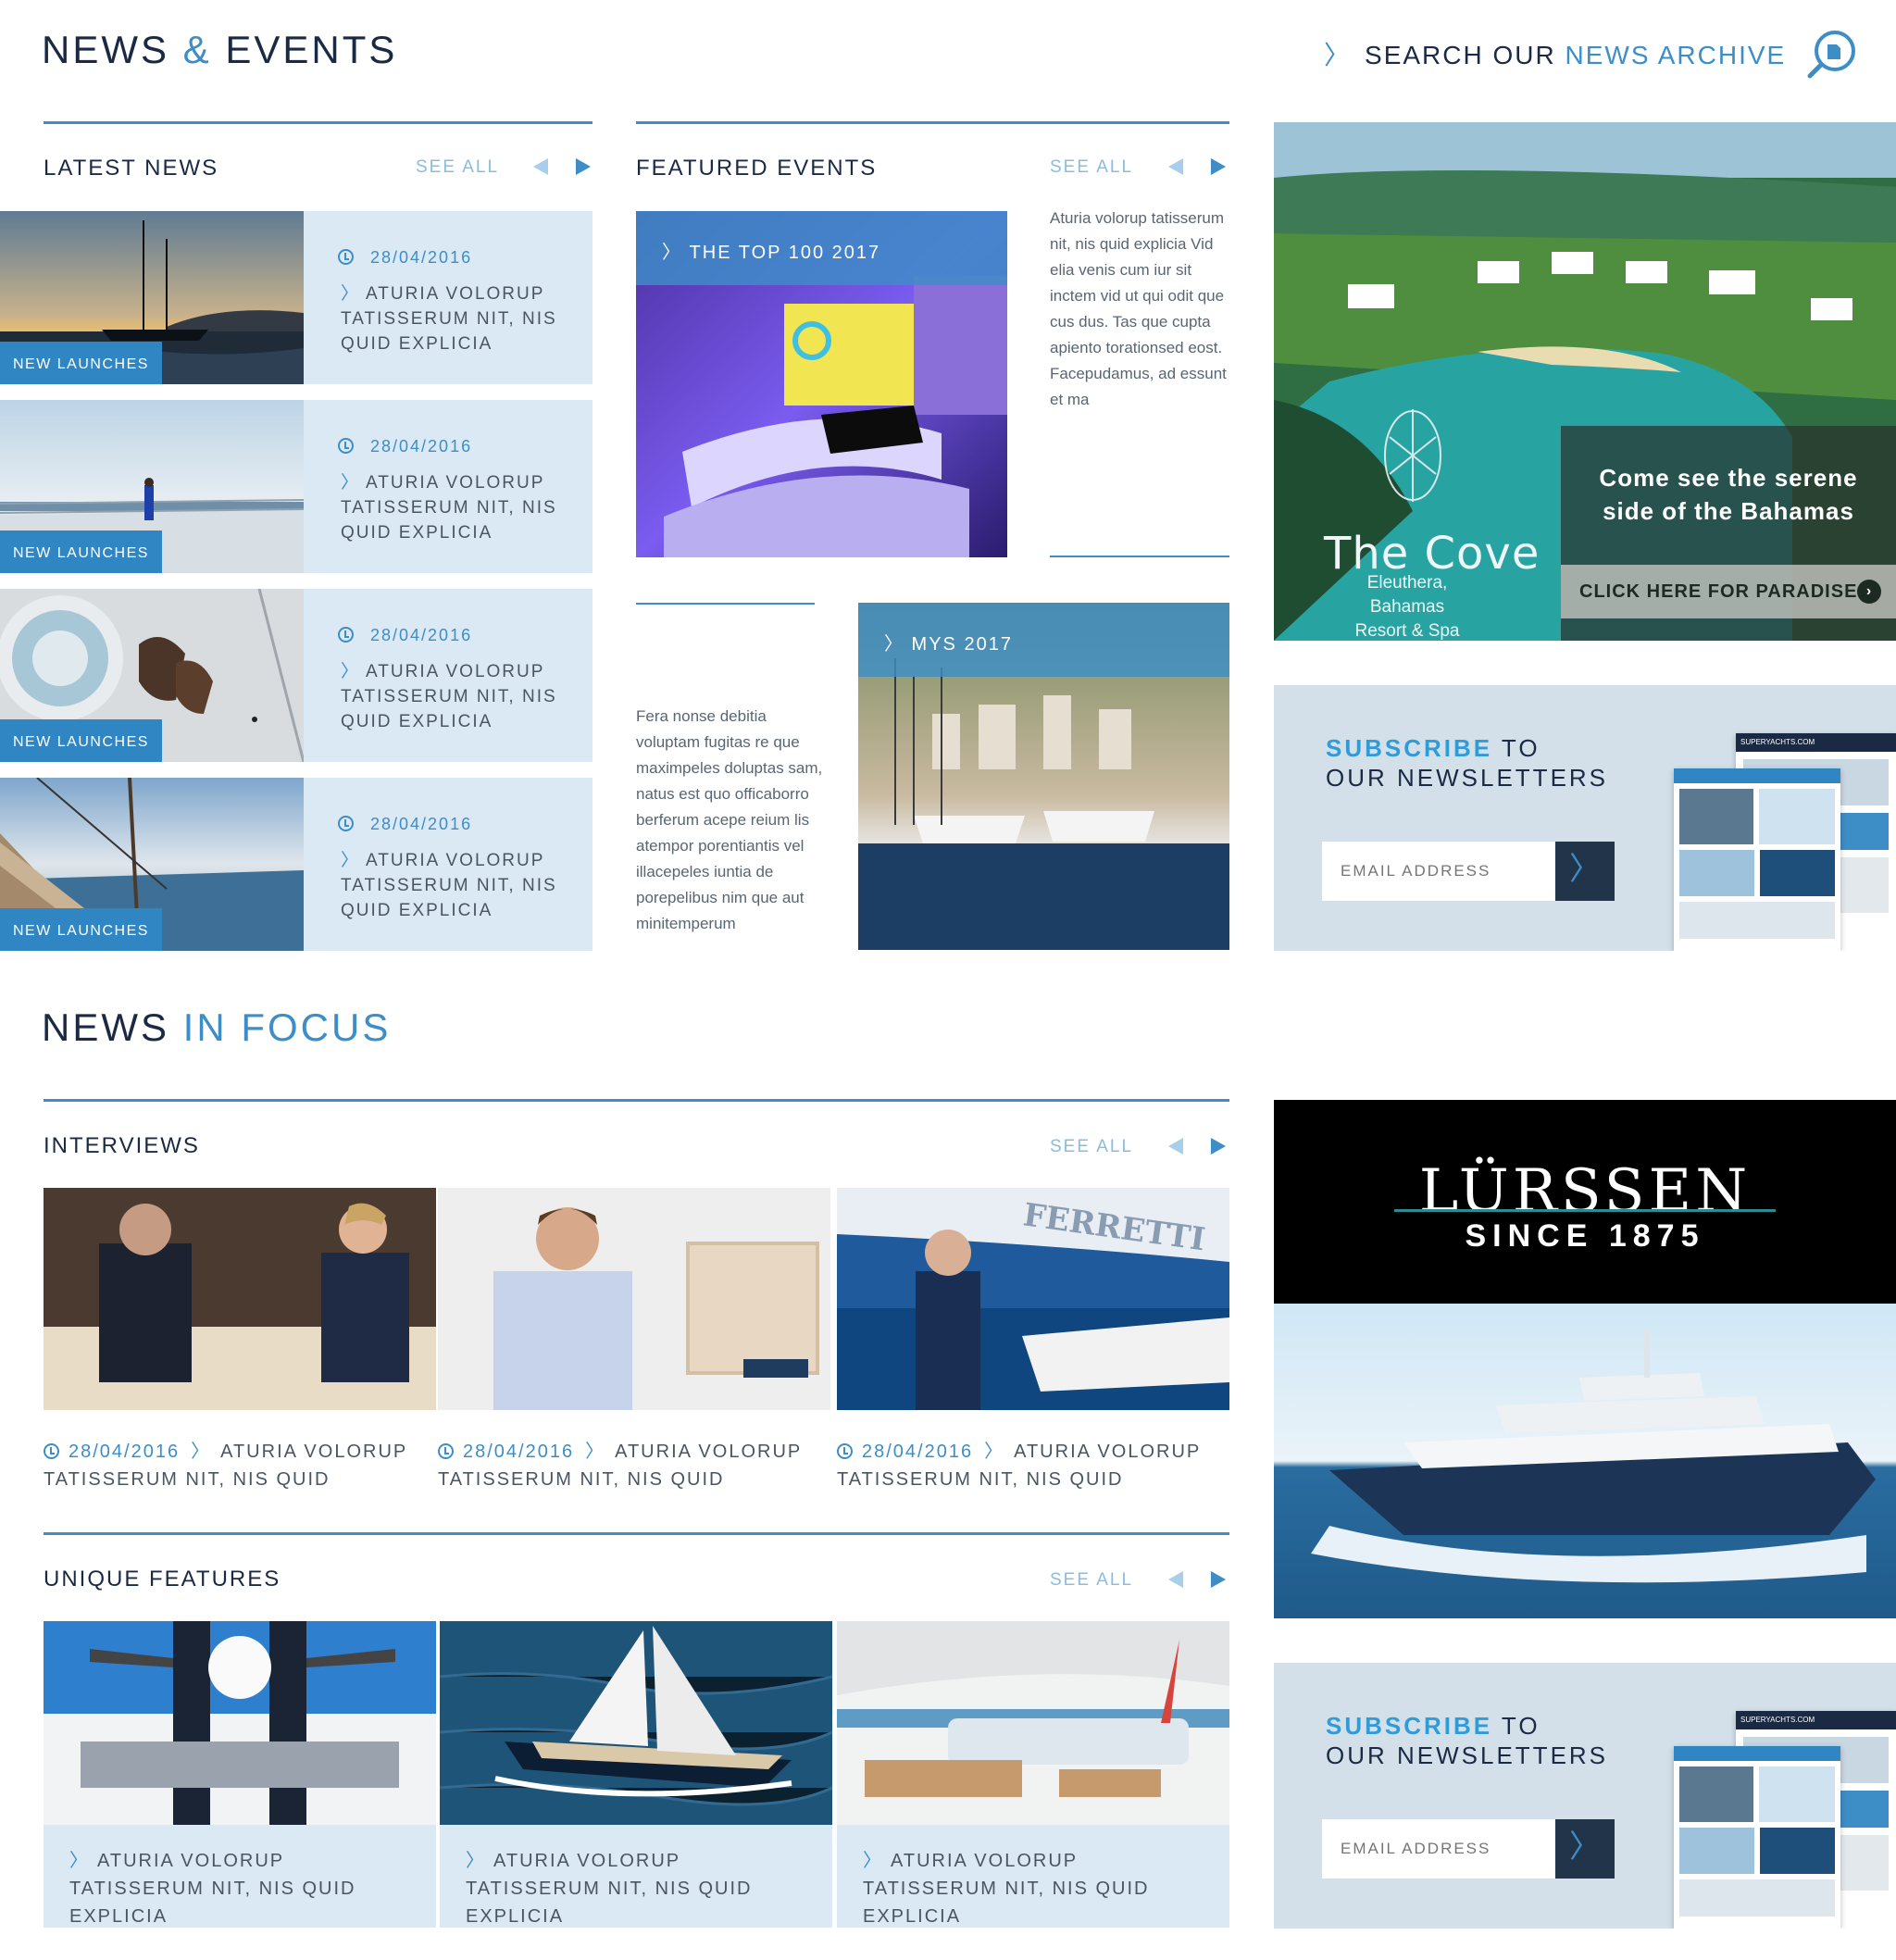 The height and width of the screenshot is (1960, 1896). Describe the element at coordinates (125, 1452) in the screenshot. I see `interview-date-text: 28/04/2016` at that location.